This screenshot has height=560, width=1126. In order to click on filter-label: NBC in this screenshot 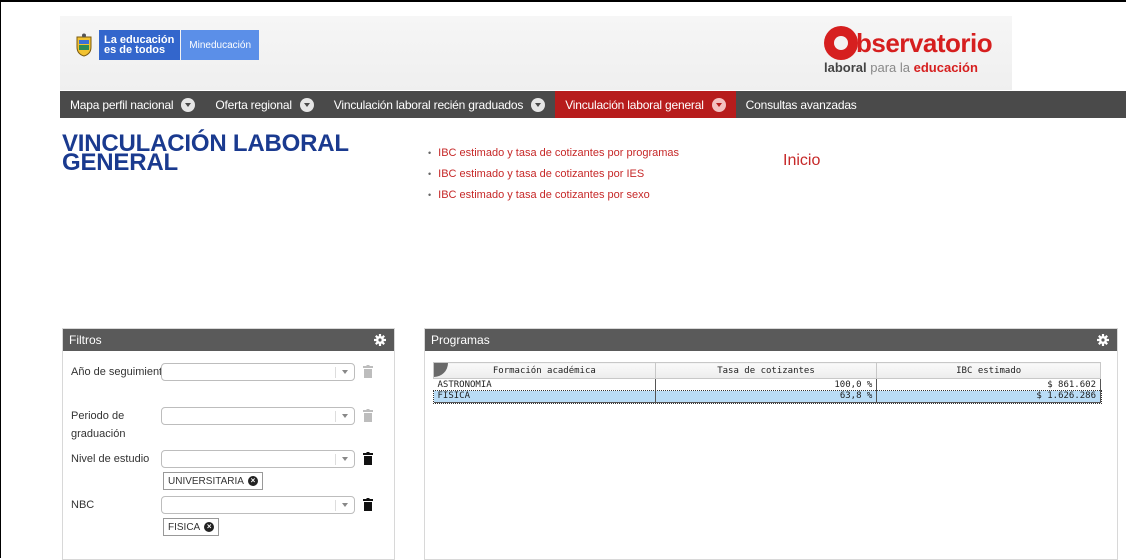, I will do `click(83, 505)`.